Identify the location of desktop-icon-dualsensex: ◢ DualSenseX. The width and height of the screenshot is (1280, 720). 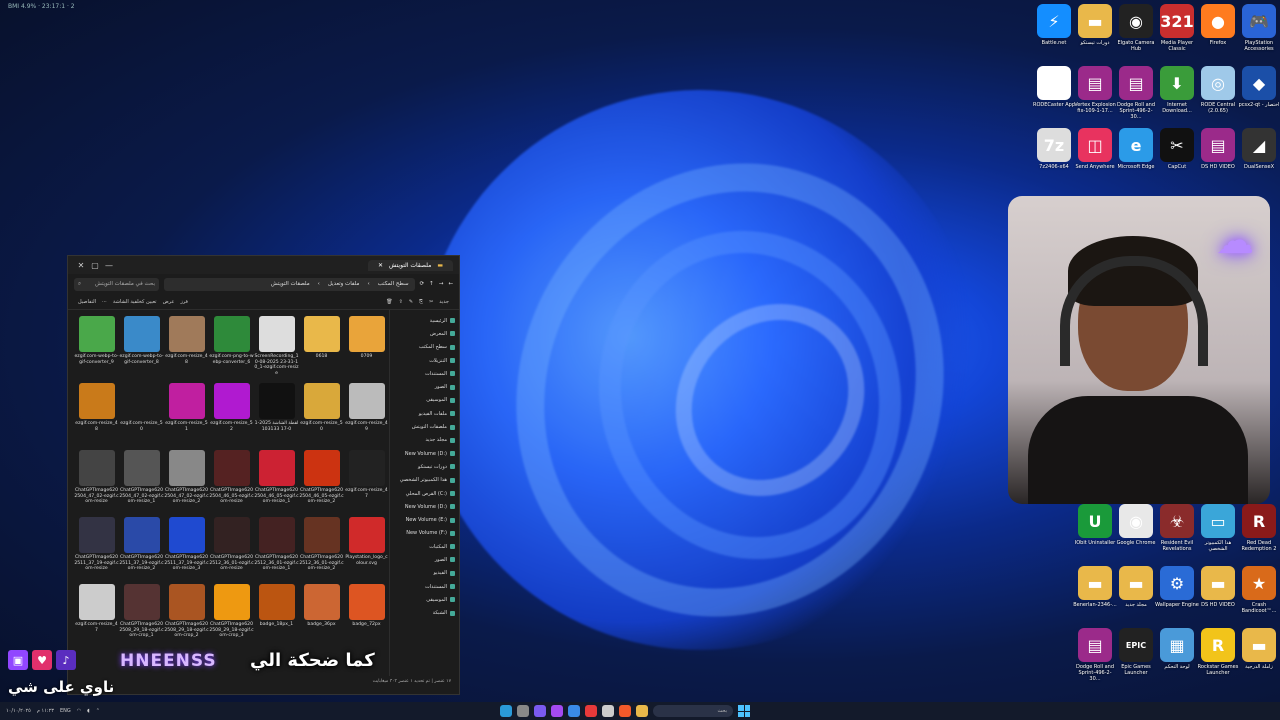
(1258, 149).